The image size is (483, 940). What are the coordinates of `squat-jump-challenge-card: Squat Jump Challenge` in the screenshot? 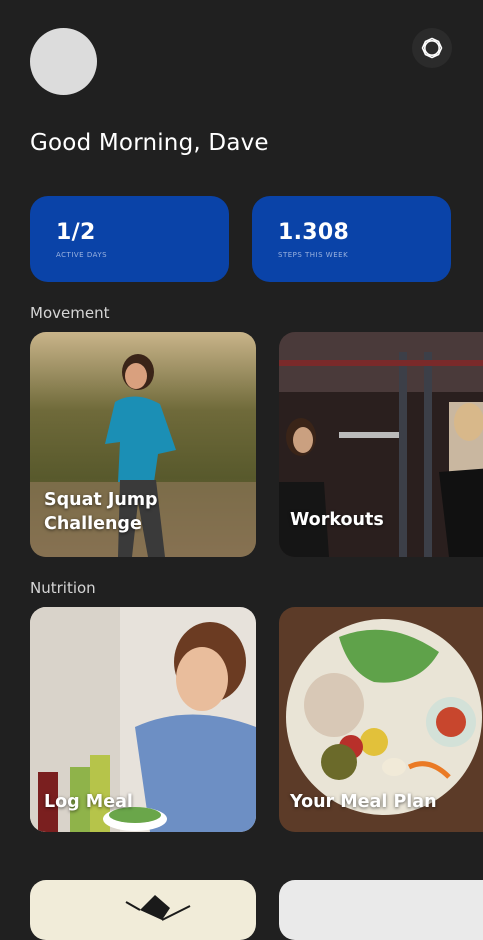 It's located at (143, 444).